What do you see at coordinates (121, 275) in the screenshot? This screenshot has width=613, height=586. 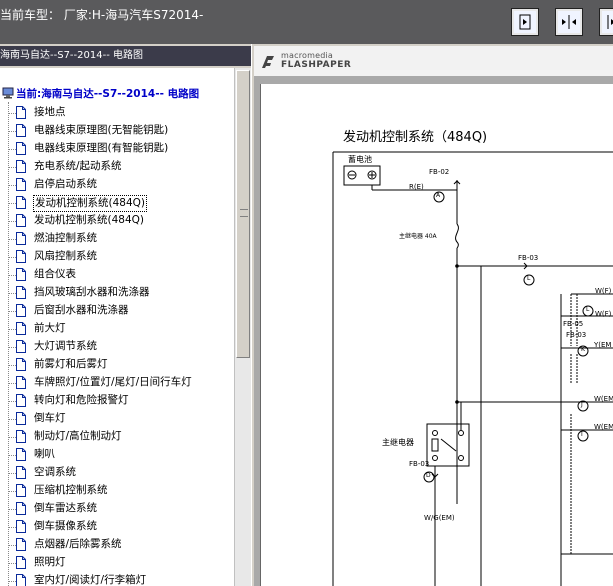 I see `tree-item: 组合仪表` at bounding box center [121, 275].